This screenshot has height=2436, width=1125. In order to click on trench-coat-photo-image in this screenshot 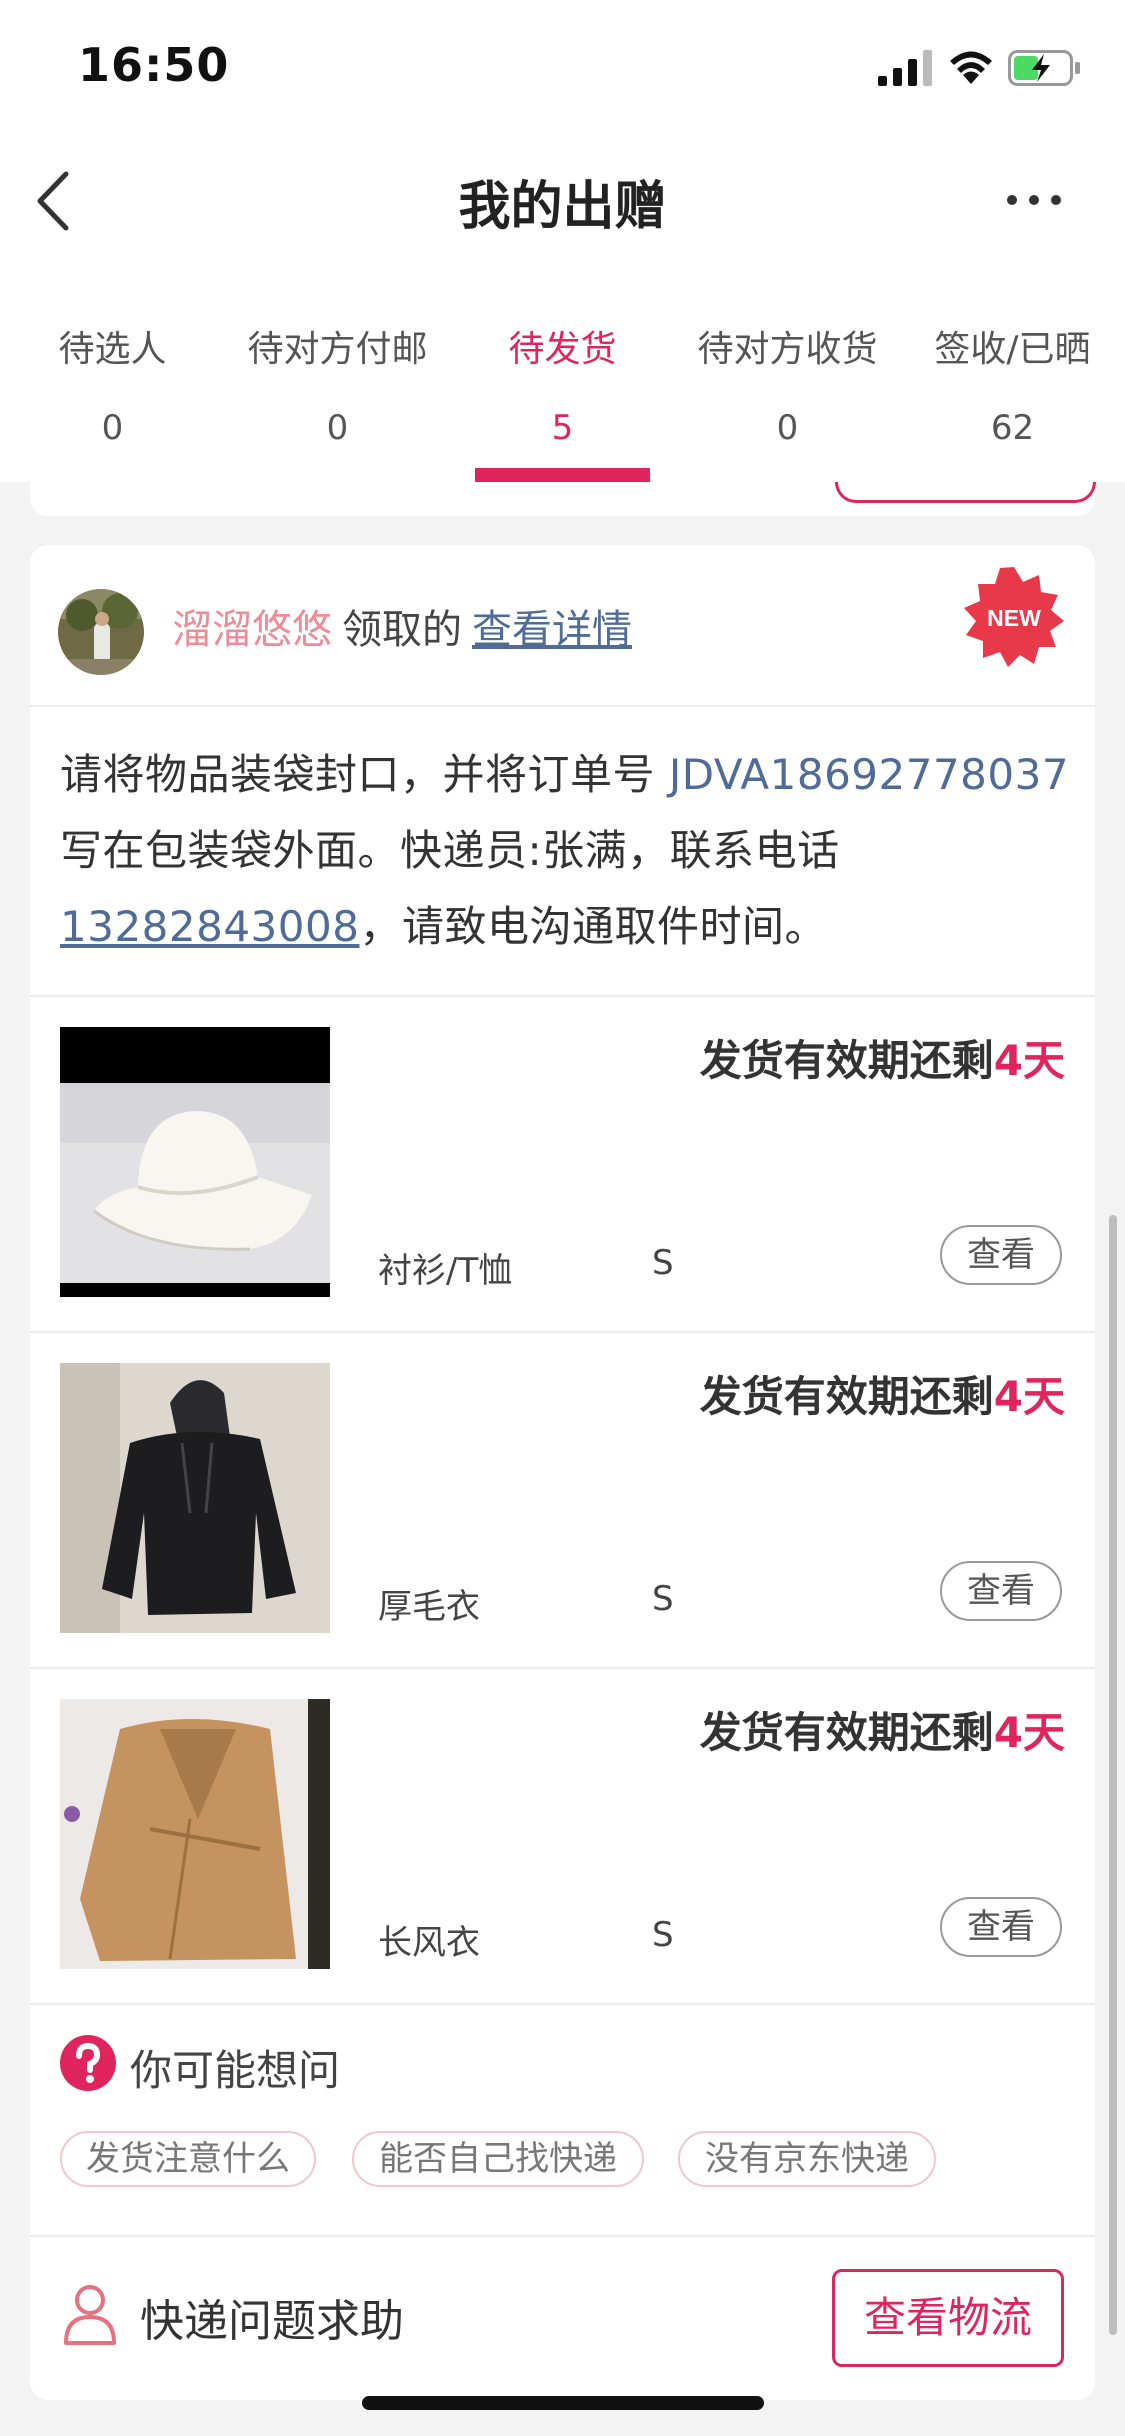, I will do `click(195, 1834)`.